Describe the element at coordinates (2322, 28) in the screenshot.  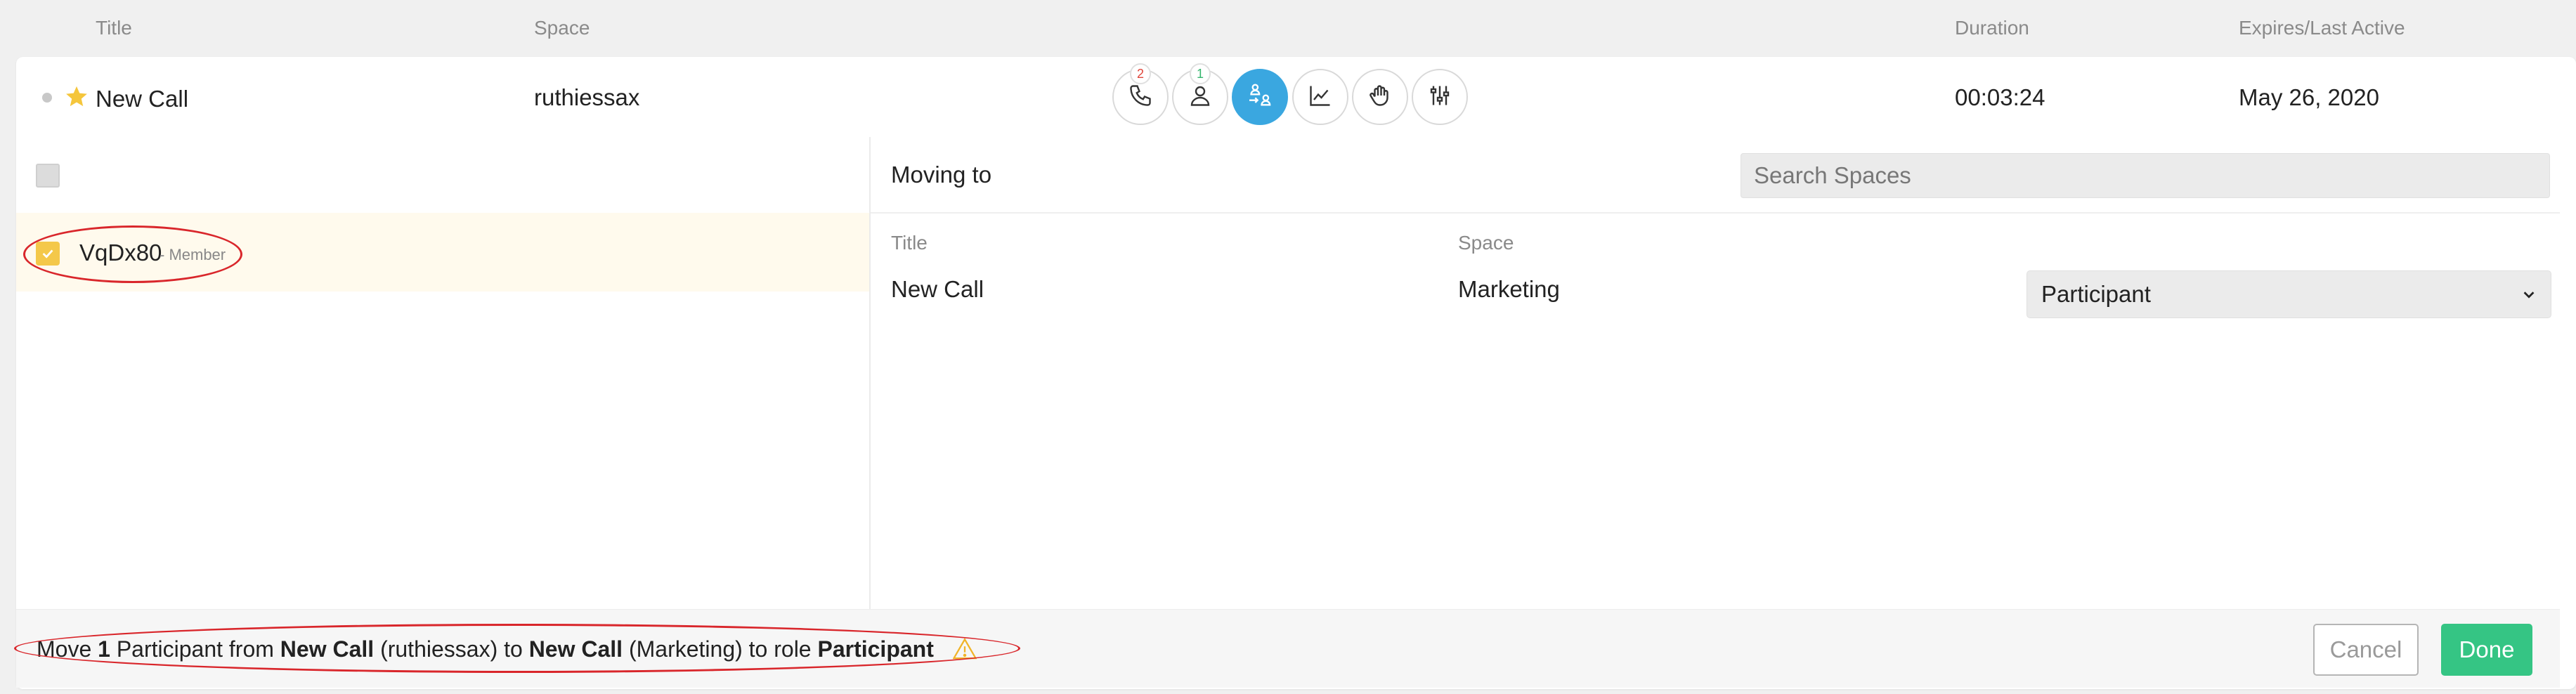
I see `column-header-expires: Expires/Last Active` at that location.